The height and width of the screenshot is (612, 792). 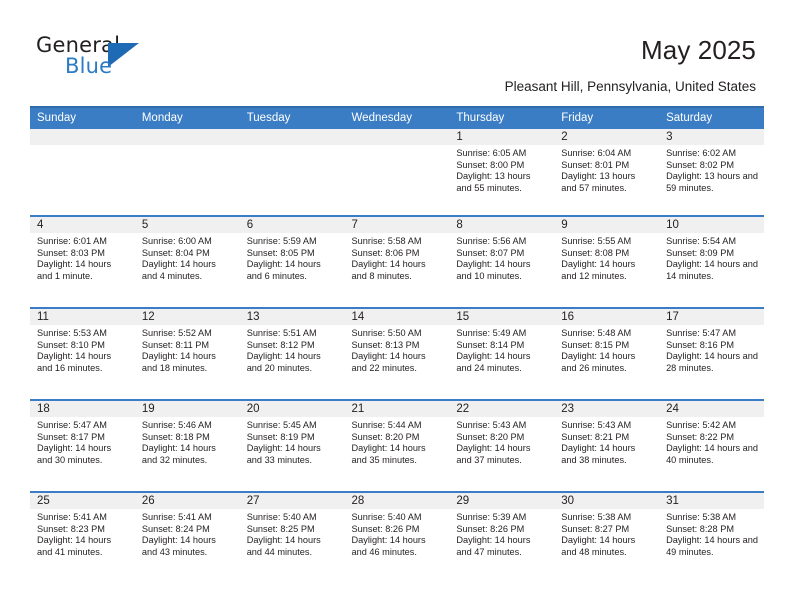 I want to click on day-number: 30, so click(x=607, y=501).